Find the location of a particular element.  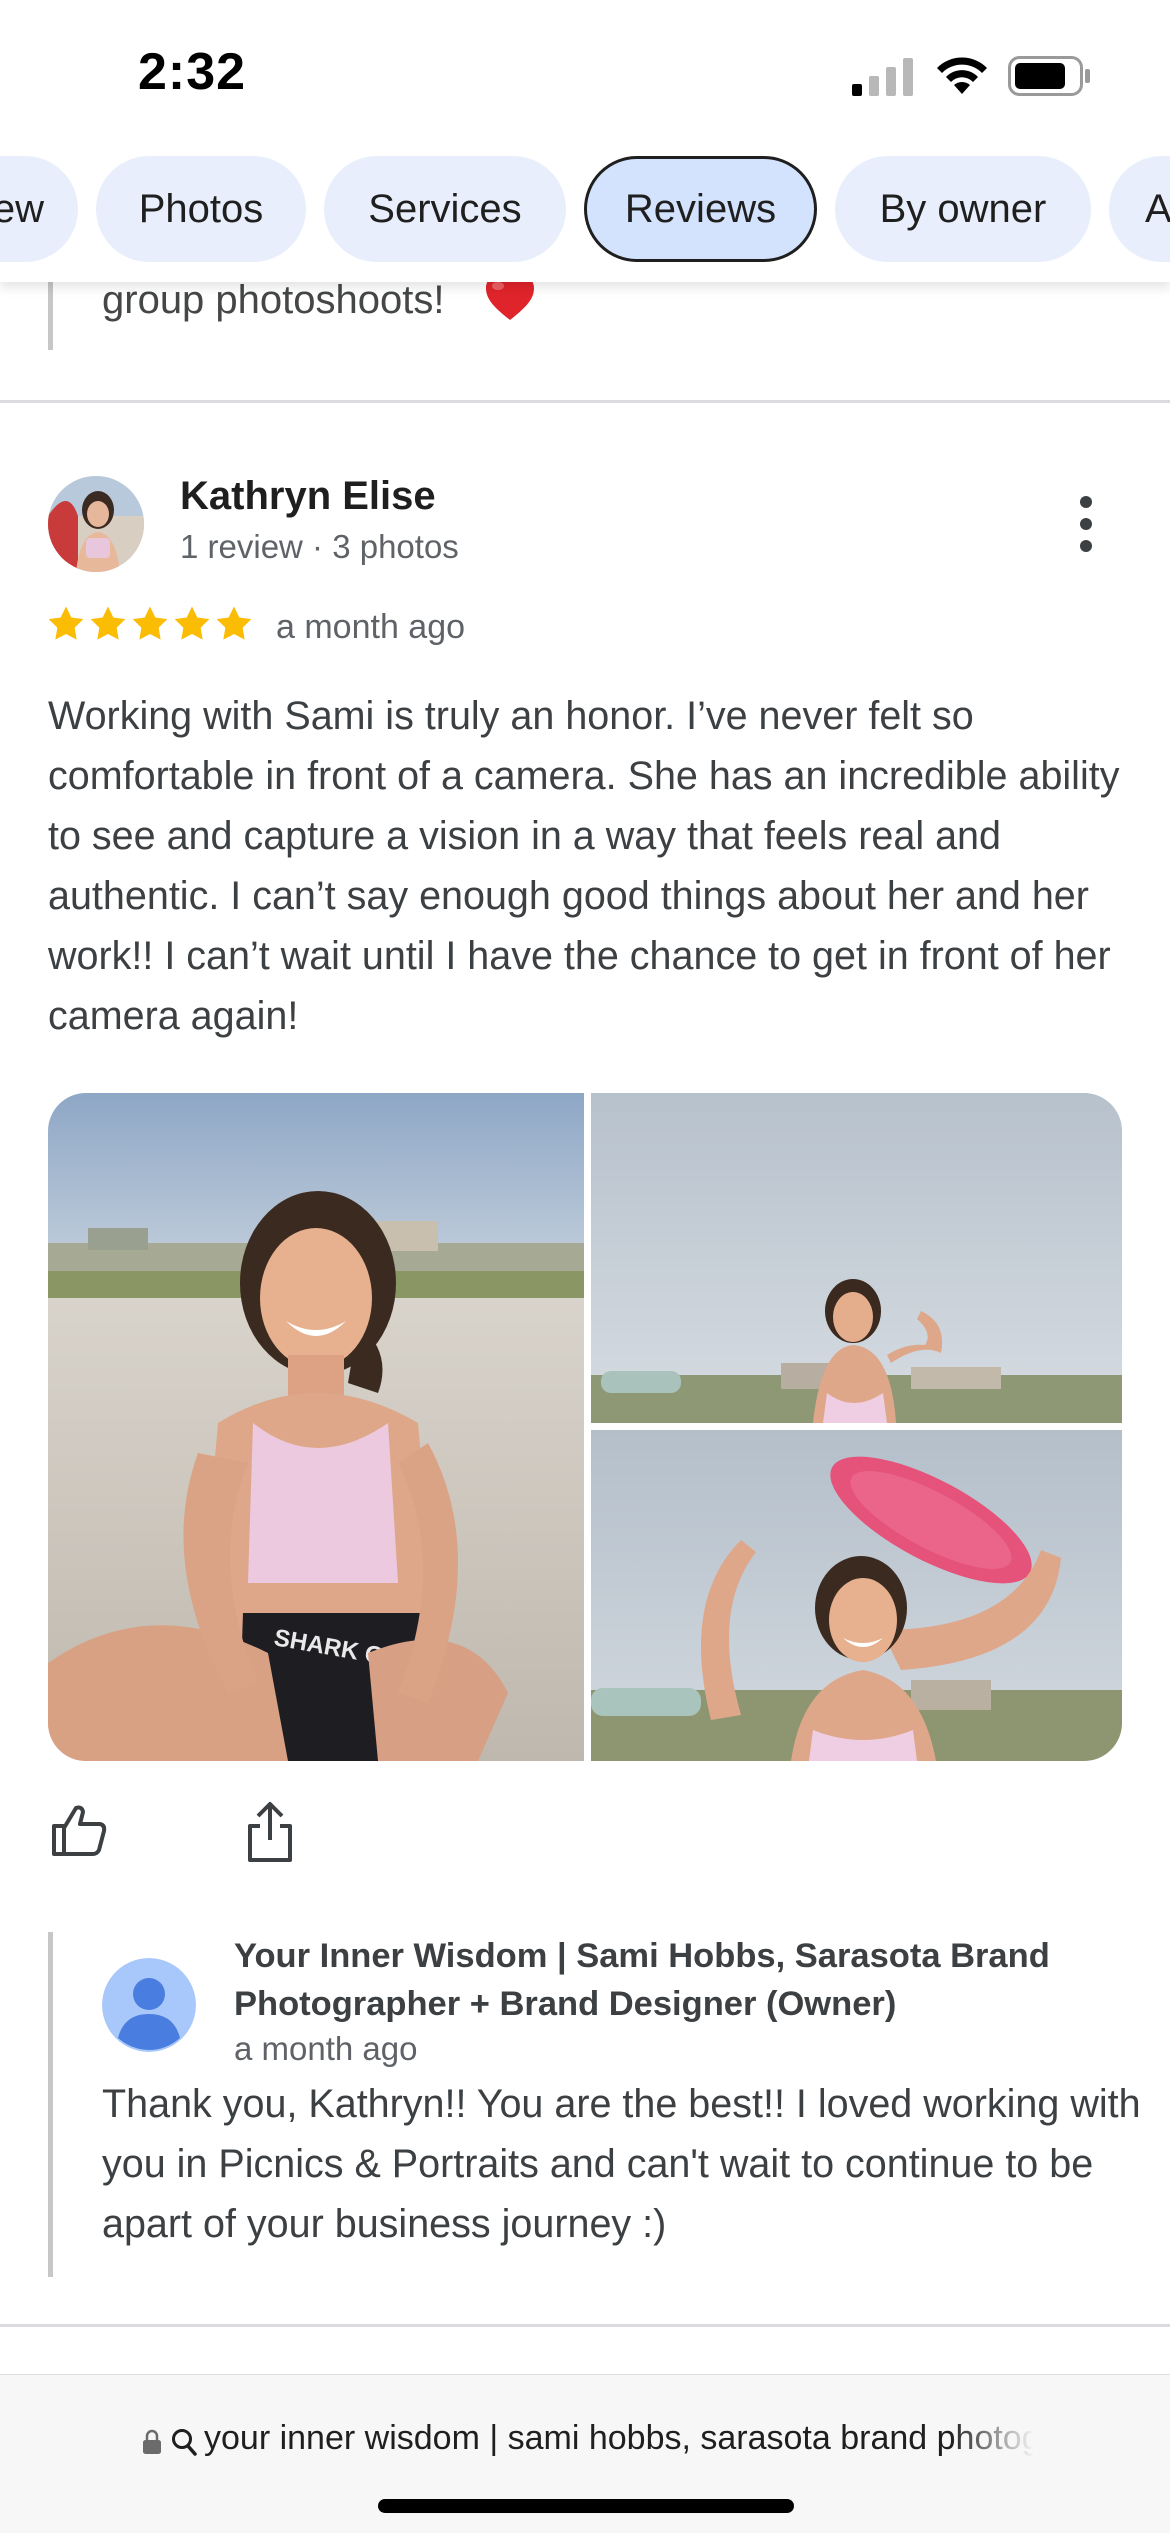

previous-review-text: group photoshoots! is located at coordinates (273, 300).